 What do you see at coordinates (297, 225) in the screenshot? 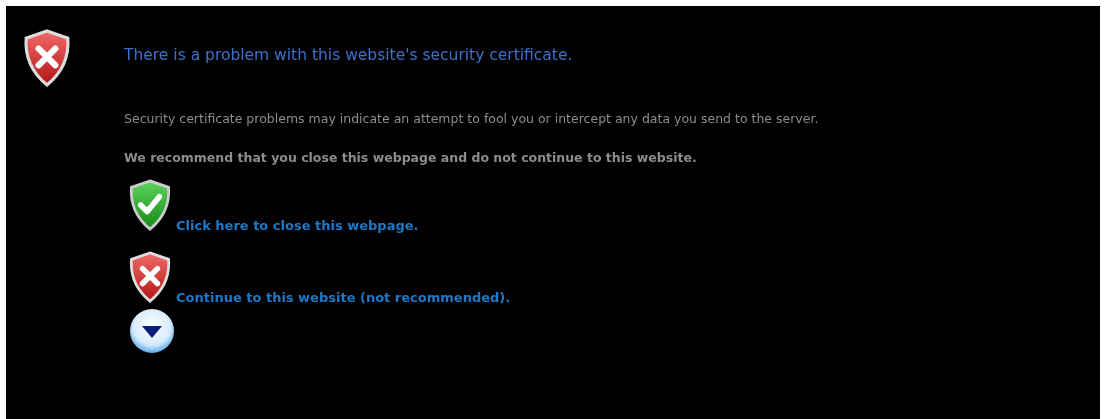
I see `link: Click here to close this webpage.` at bounding box center [297, 225].